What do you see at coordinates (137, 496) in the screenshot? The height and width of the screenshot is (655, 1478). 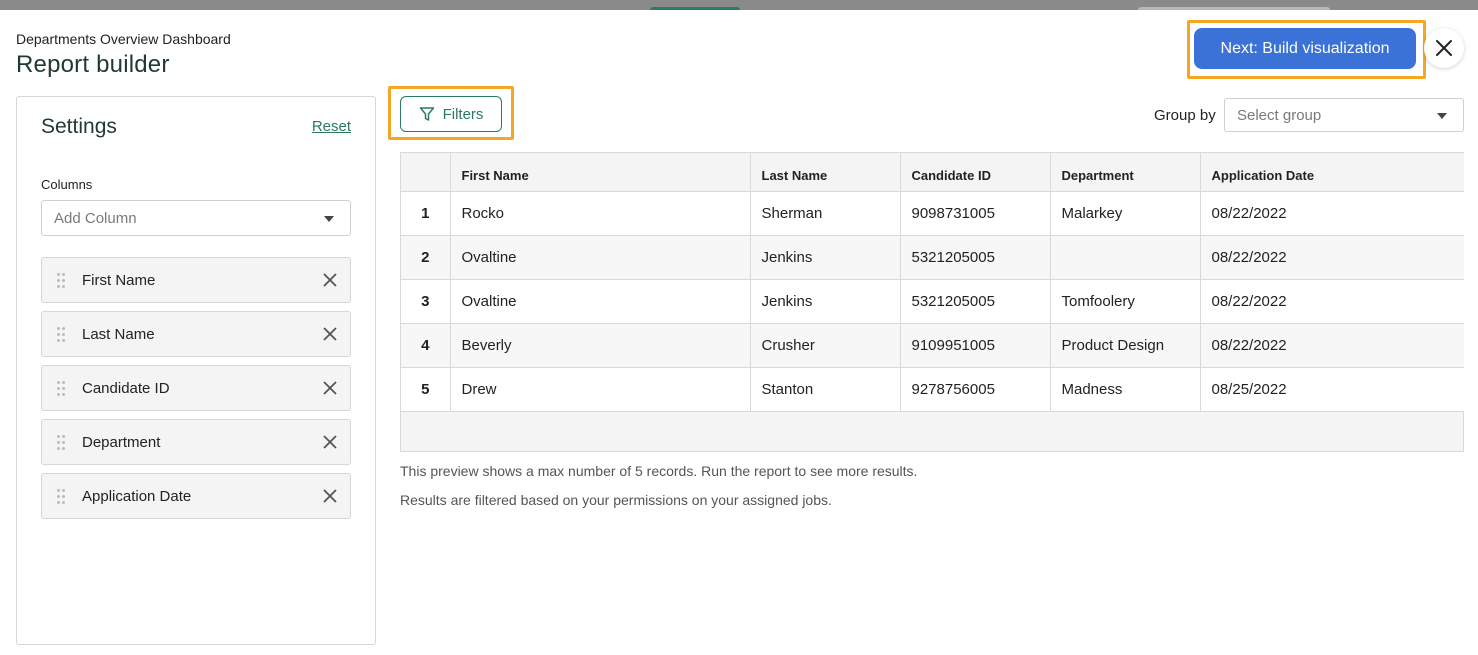 I see `column-item-label: Application Date` at bounding box center [137, 496].